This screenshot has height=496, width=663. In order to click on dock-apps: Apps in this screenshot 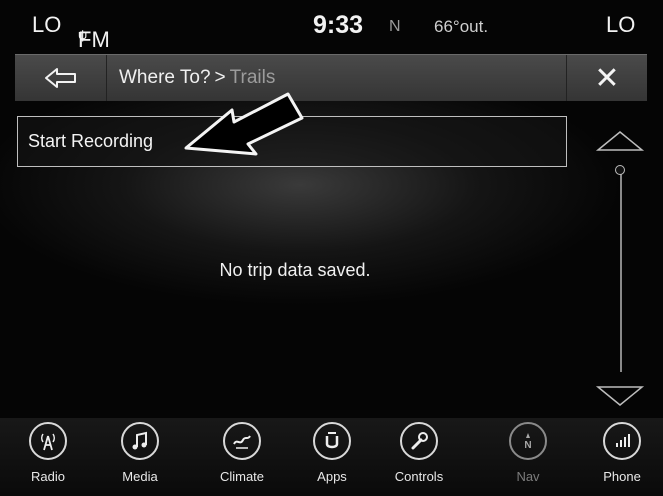, I will do `click(332, 453)`.